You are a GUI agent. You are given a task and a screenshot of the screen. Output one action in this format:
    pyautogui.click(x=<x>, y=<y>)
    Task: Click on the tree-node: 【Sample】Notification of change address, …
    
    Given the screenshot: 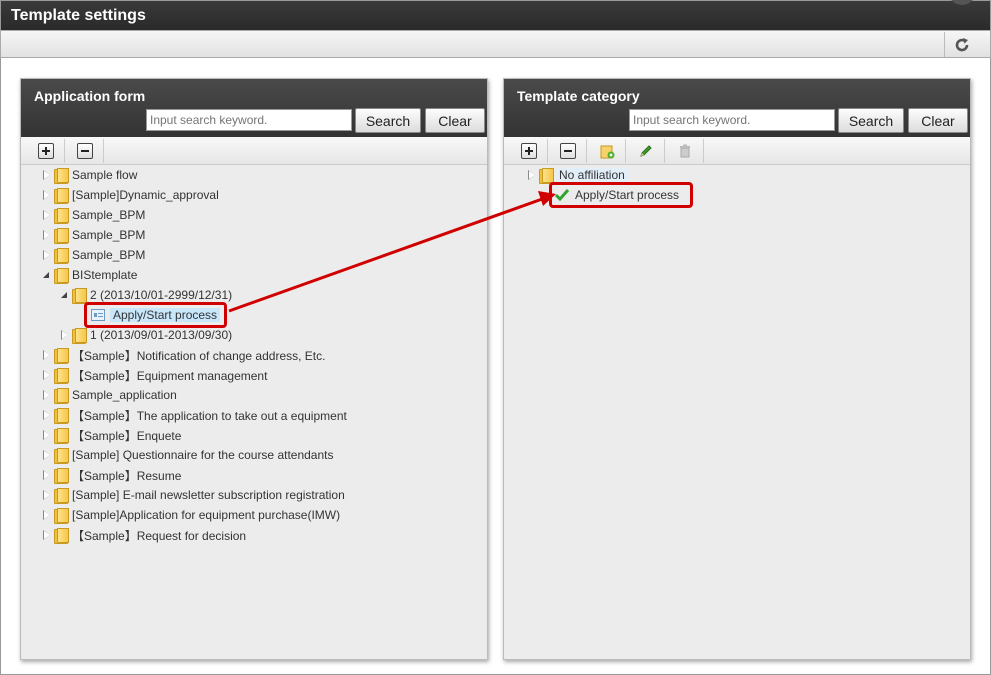 What is the action you would take?
    pyautogui.click(x=184, y=355)
    